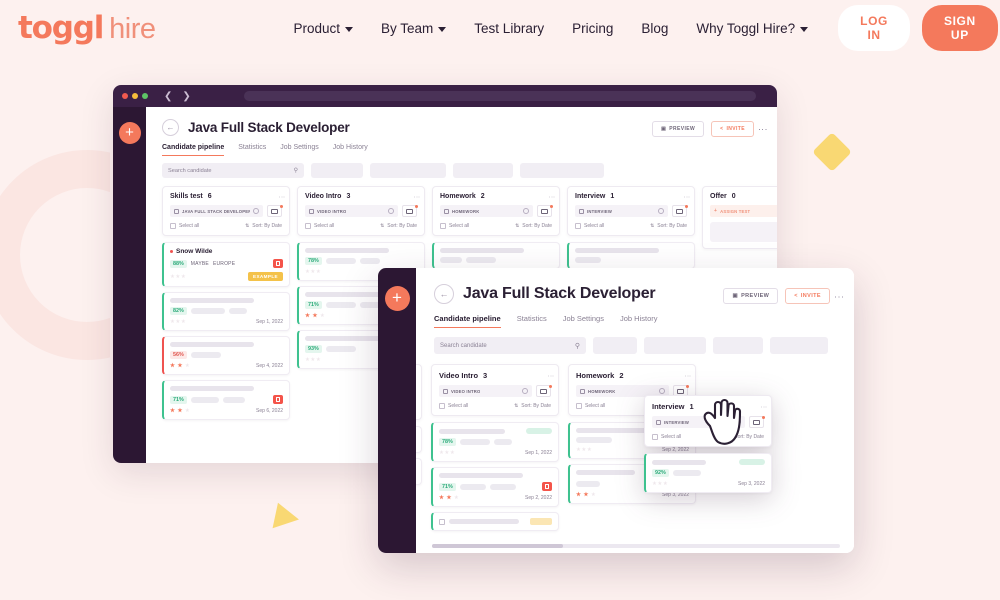 The image size is (1000, 600). Describe the element at coordinates (323, 28) in the screenshot. I see `nav-item-product: Product` at that location.